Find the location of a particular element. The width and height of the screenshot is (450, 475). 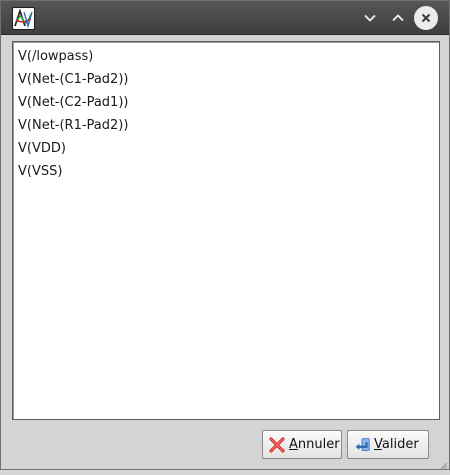

enter-arrow-icon is located at coordinates (362, 445).